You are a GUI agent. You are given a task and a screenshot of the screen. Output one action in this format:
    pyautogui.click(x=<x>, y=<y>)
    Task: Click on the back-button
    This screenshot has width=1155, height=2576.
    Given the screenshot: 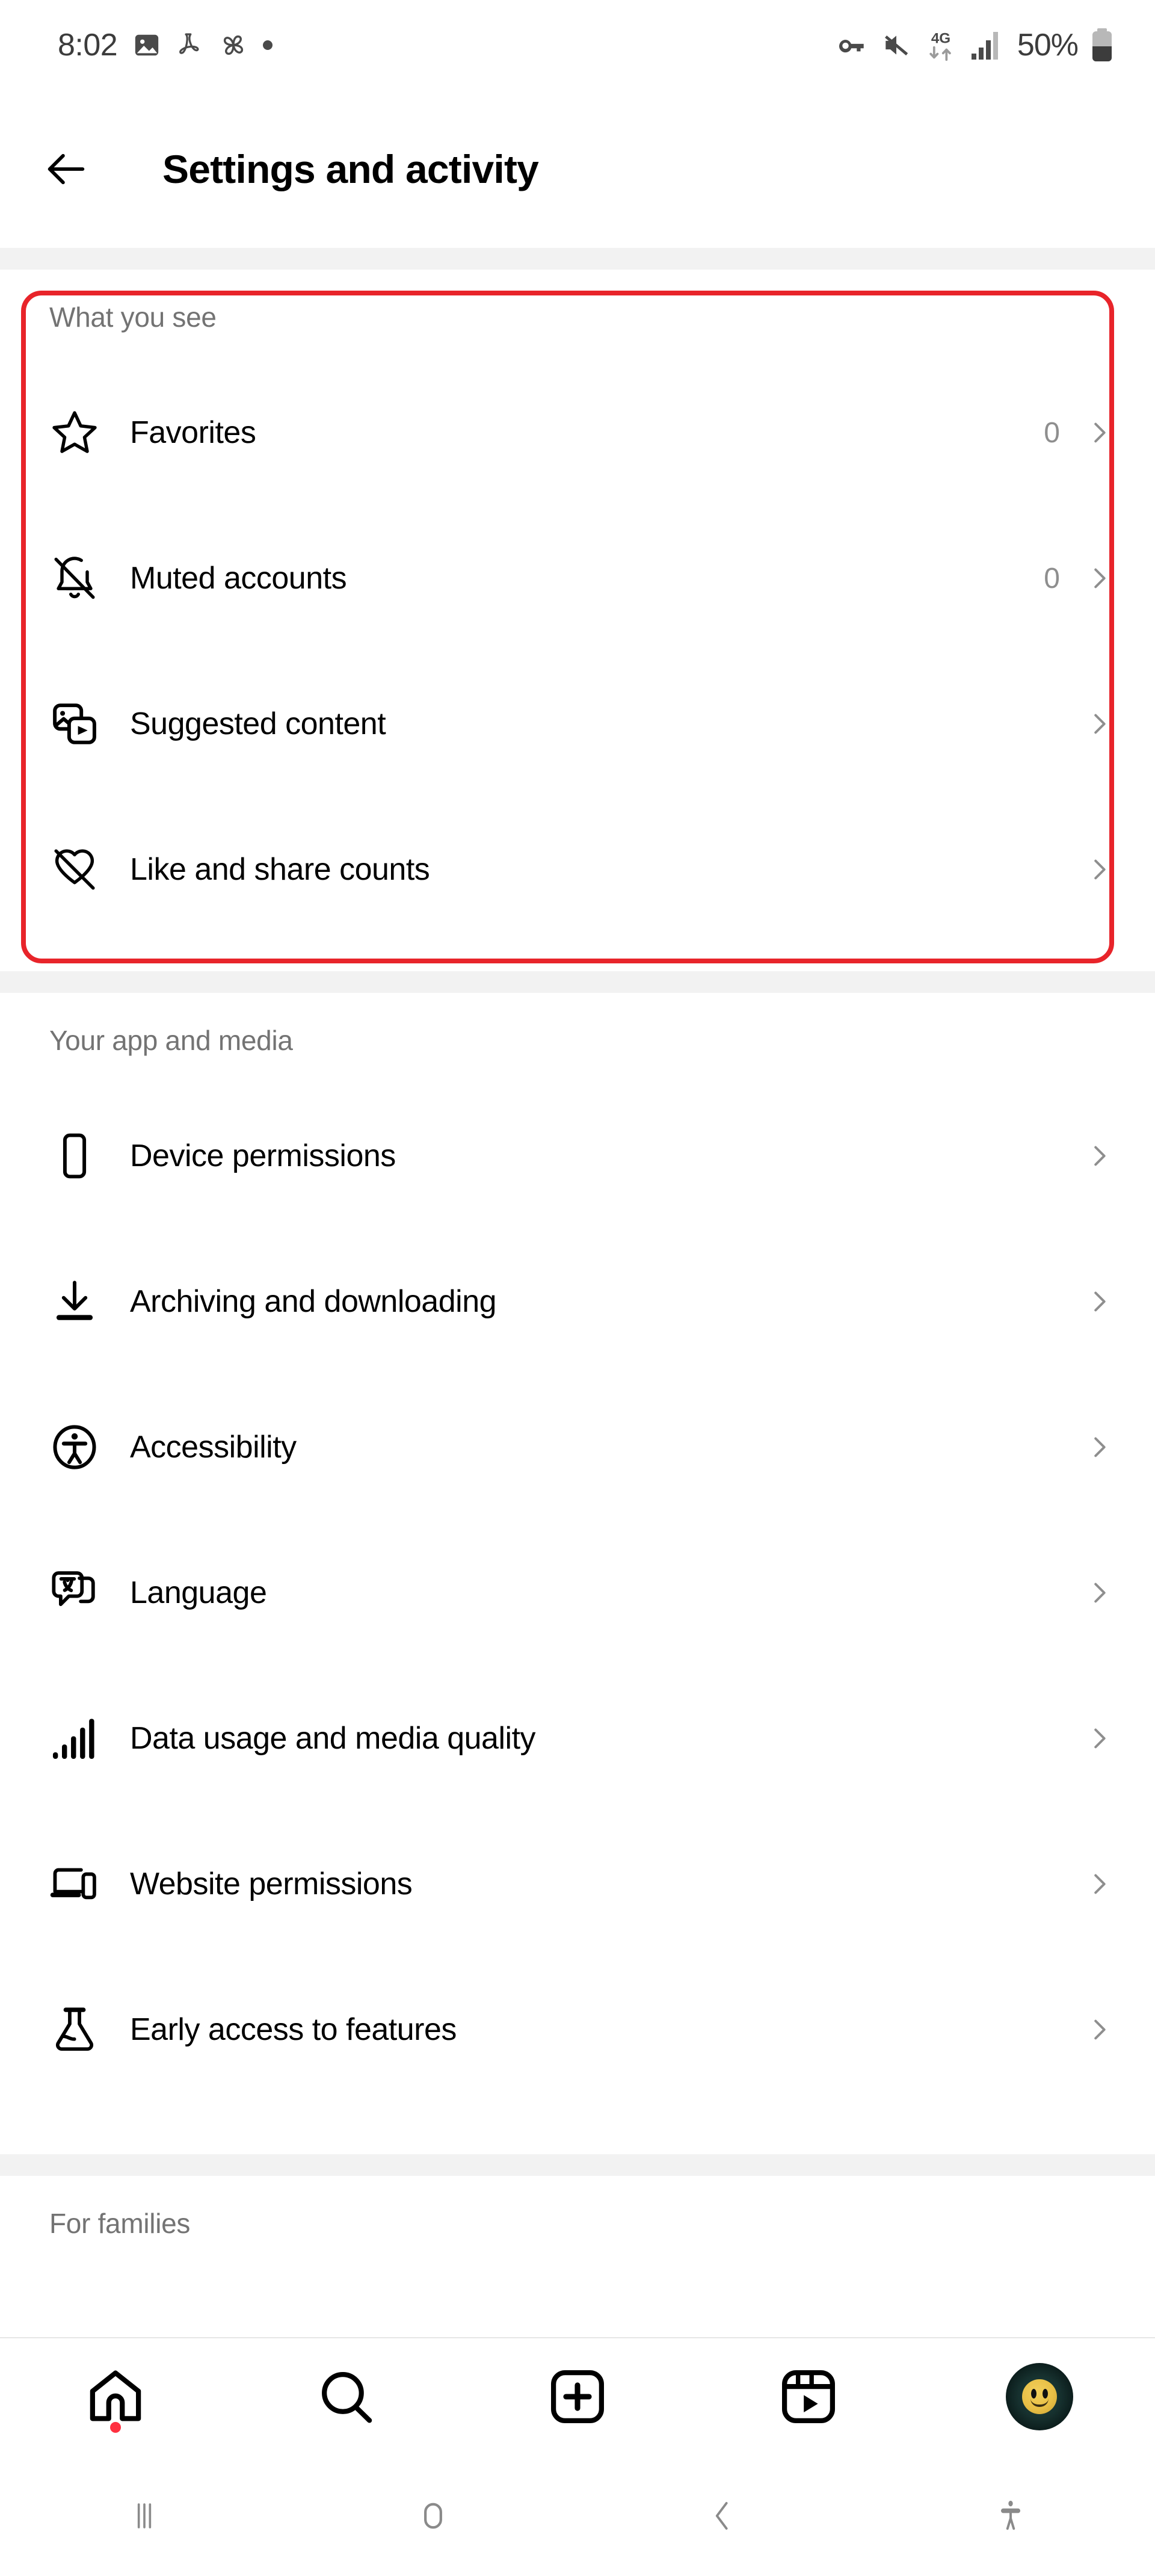 What is the action you would take?
    pyautogui.click(x=66, y=169)
    